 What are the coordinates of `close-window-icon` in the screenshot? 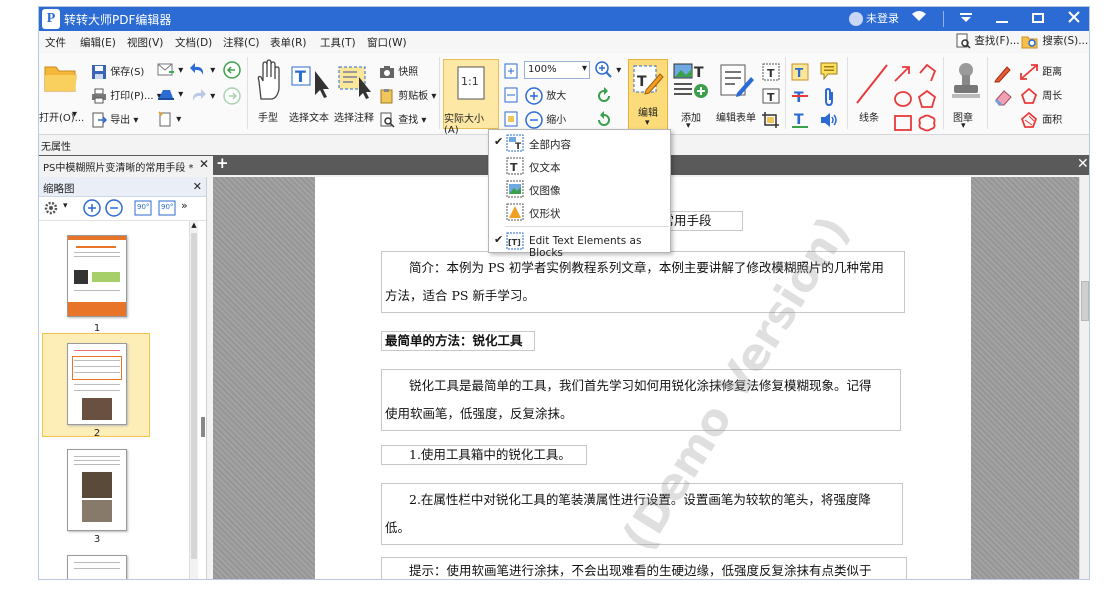 It's located at (1074, 19).